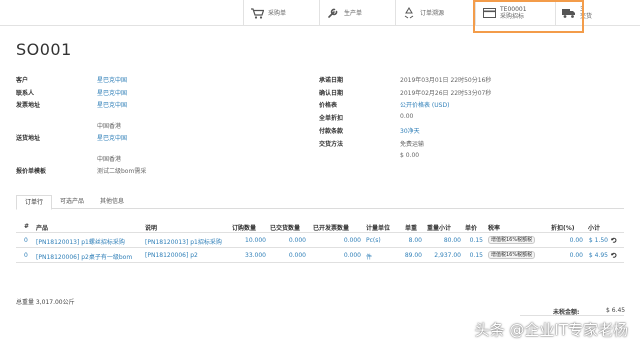 The width and height of the screenshot is (640, 349). I want to click on production-order-label: 生产单, so click(353, 13).